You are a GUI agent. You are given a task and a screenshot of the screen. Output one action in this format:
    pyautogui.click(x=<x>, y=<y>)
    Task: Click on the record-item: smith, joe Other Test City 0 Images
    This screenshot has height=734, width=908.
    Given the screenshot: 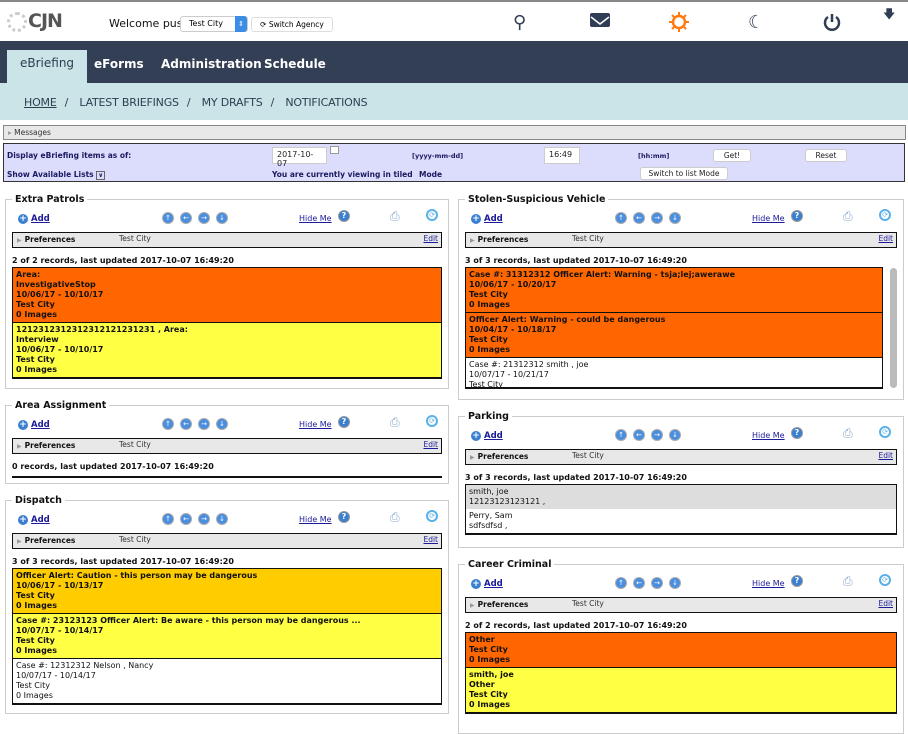 What is the action you would take?
    pyautogui.click(x=681, y=689)
    